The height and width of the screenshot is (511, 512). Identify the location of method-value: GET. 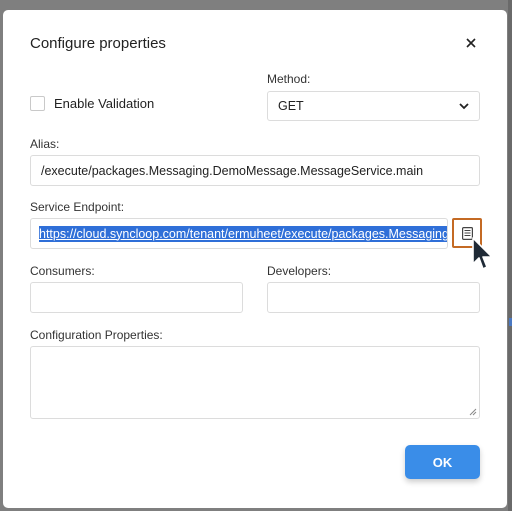
(291, 106).